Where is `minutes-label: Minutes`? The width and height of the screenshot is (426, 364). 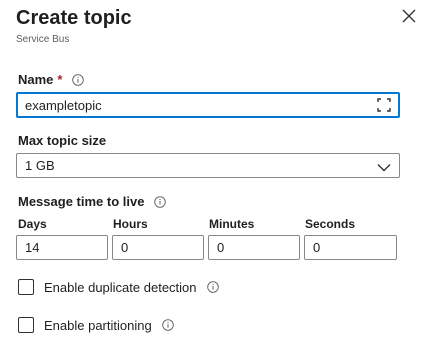
minutes-label: Minutes is located at coordinates (232, 224).